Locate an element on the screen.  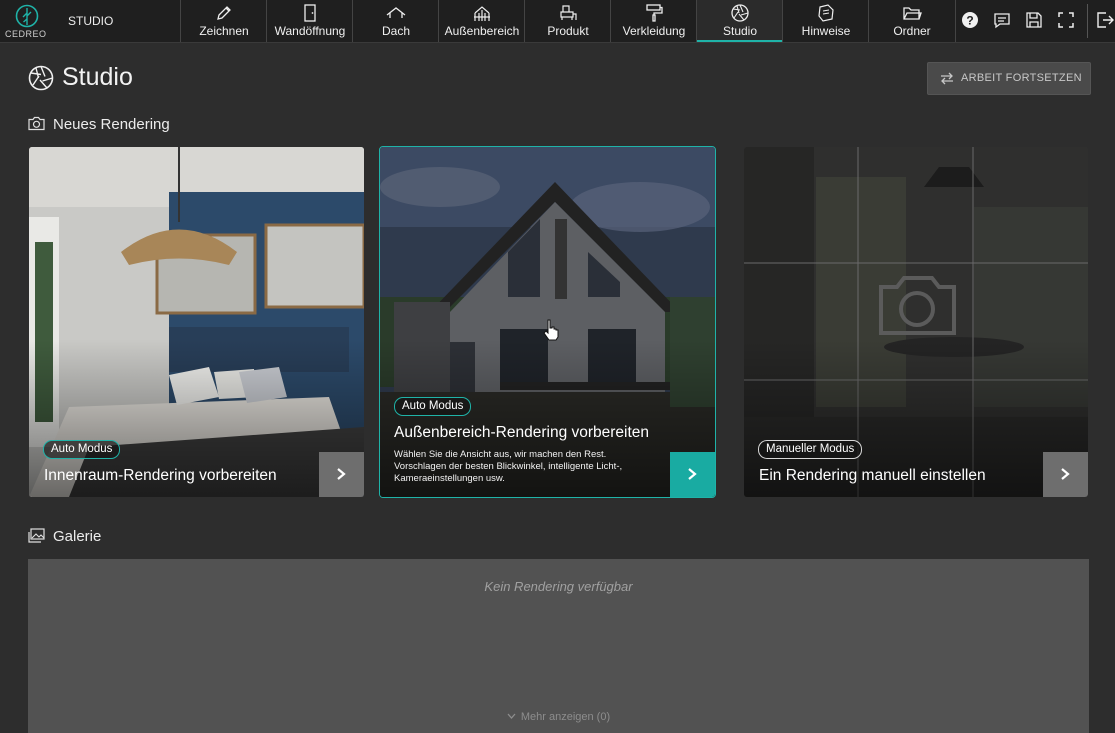
brand-name: CEDREO is located at coordinates (26, 34).